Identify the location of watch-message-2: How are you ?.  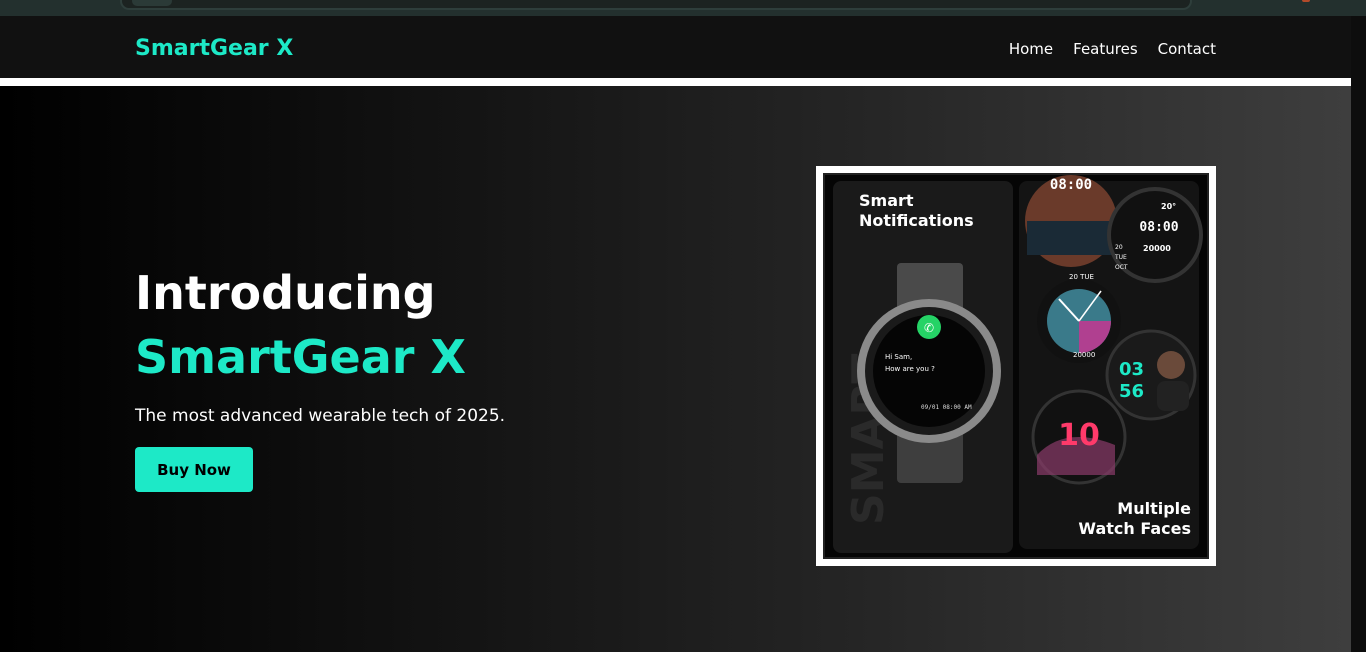
(910, 369).